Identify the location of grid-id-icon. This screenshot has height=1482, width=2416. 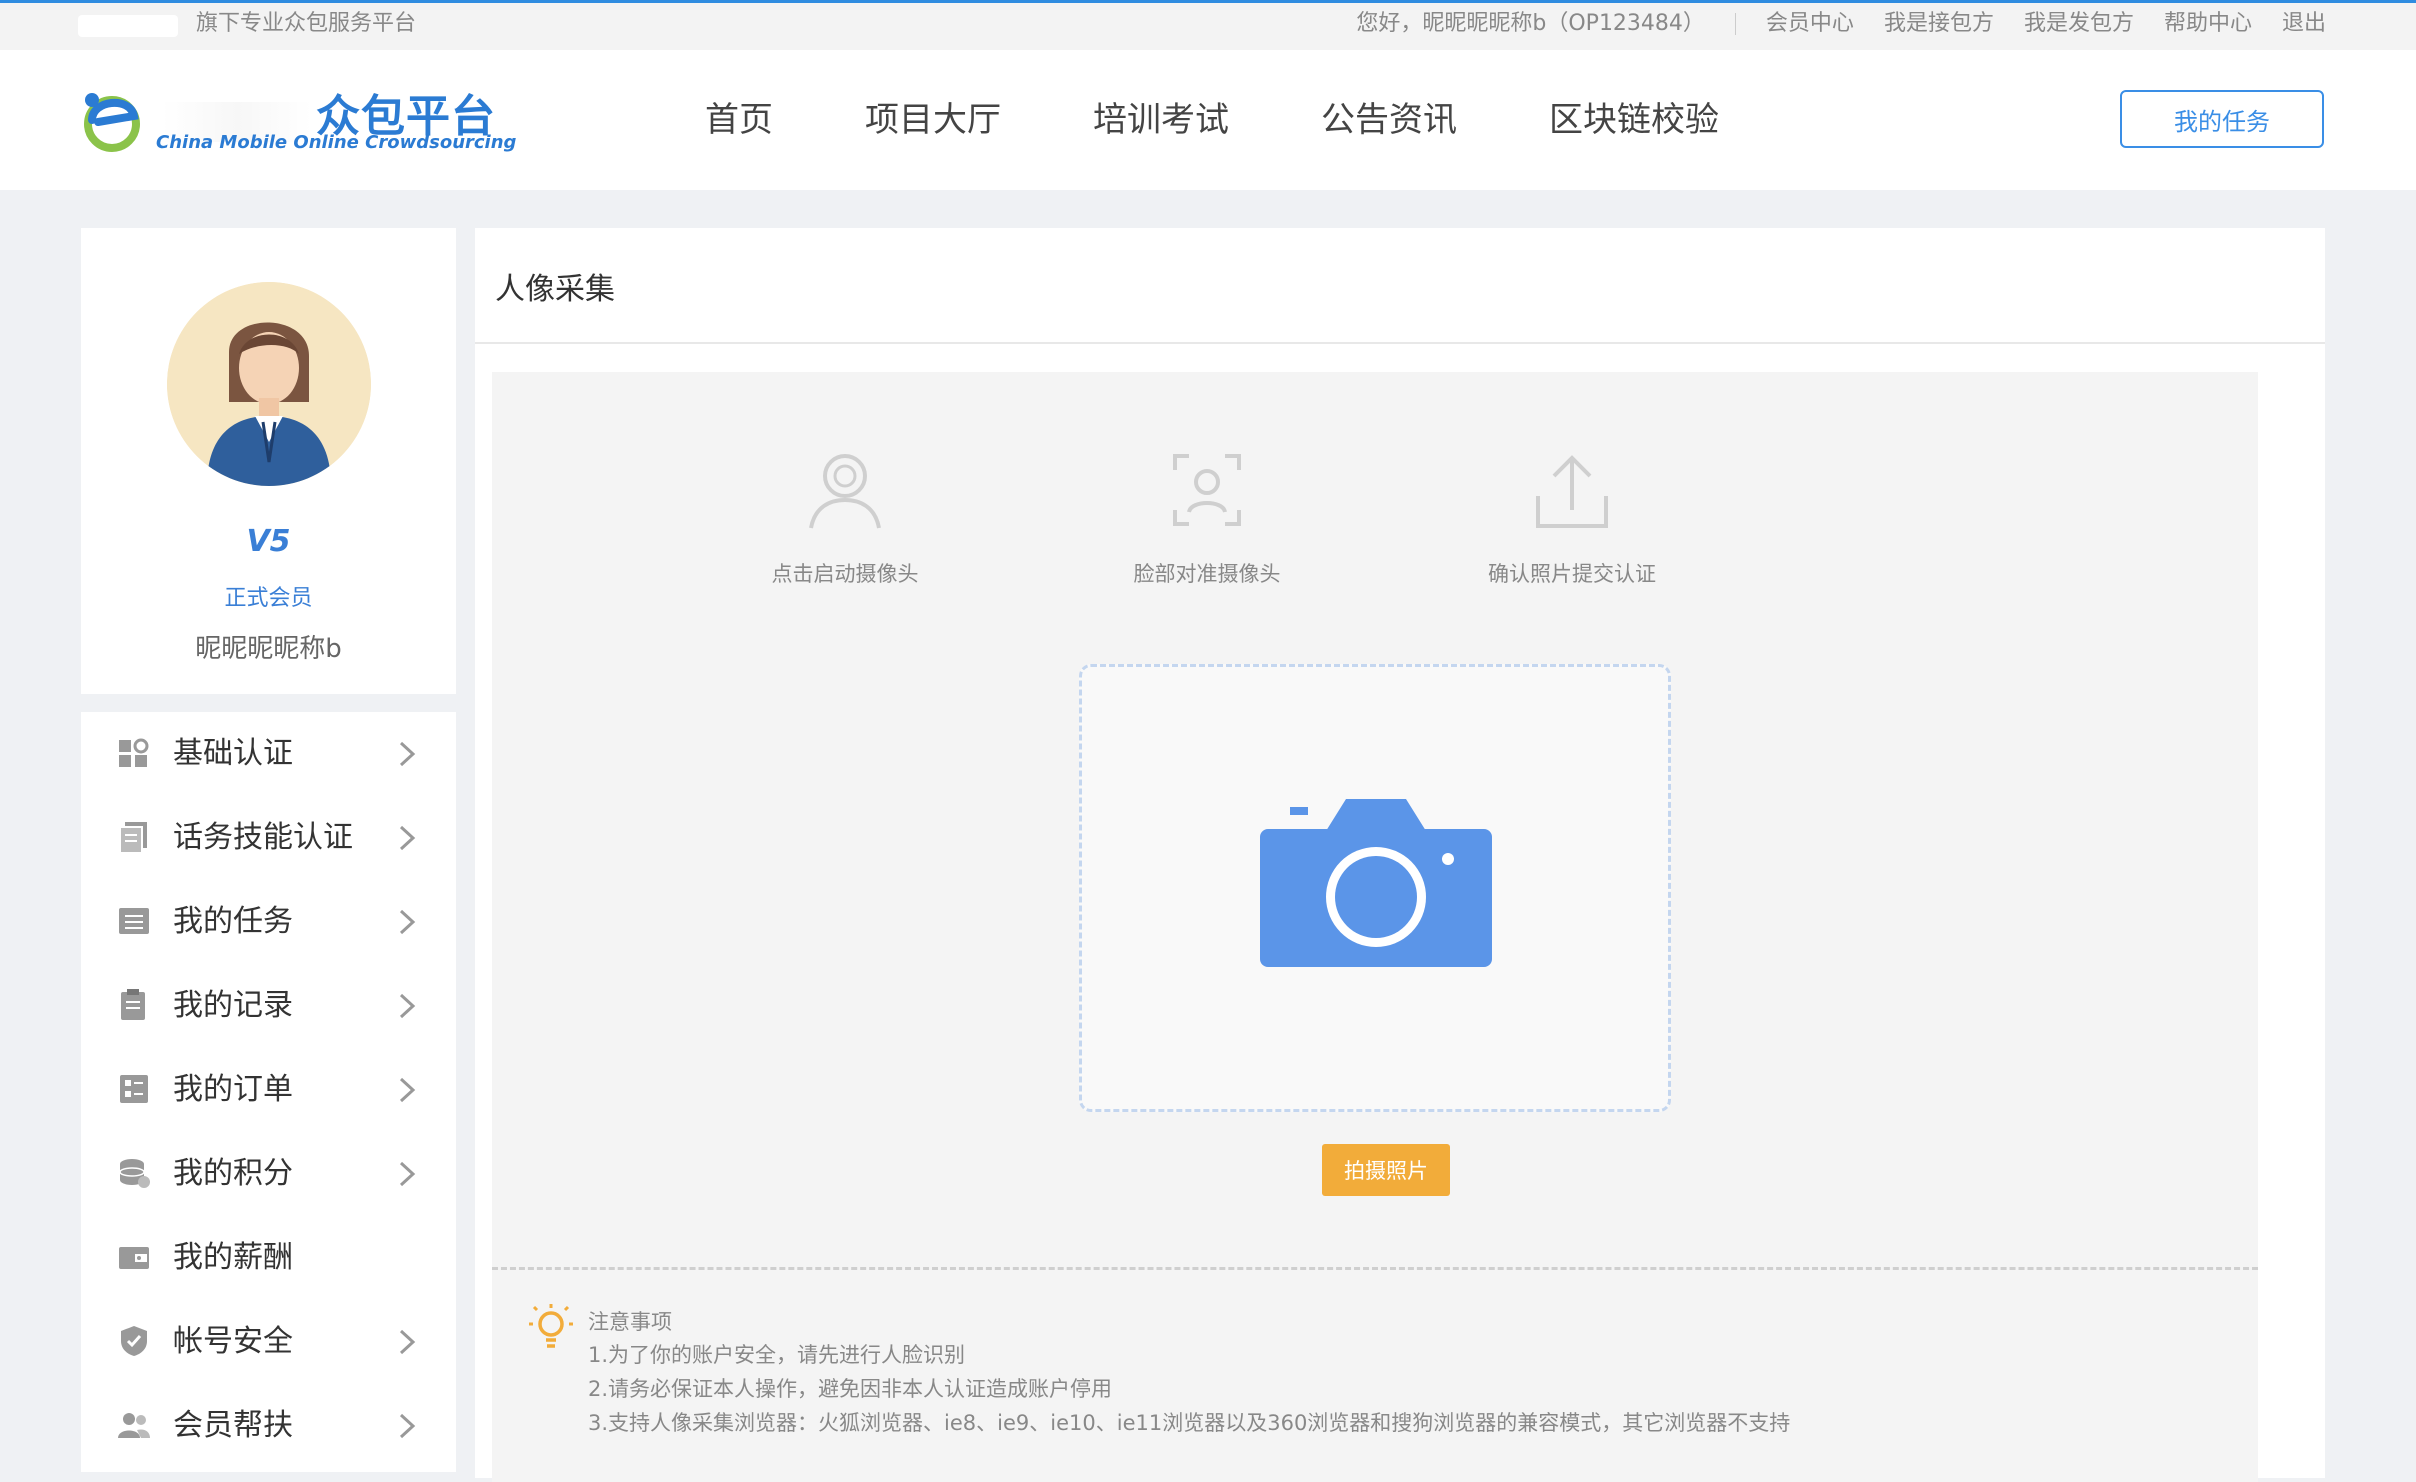
(134, 752).